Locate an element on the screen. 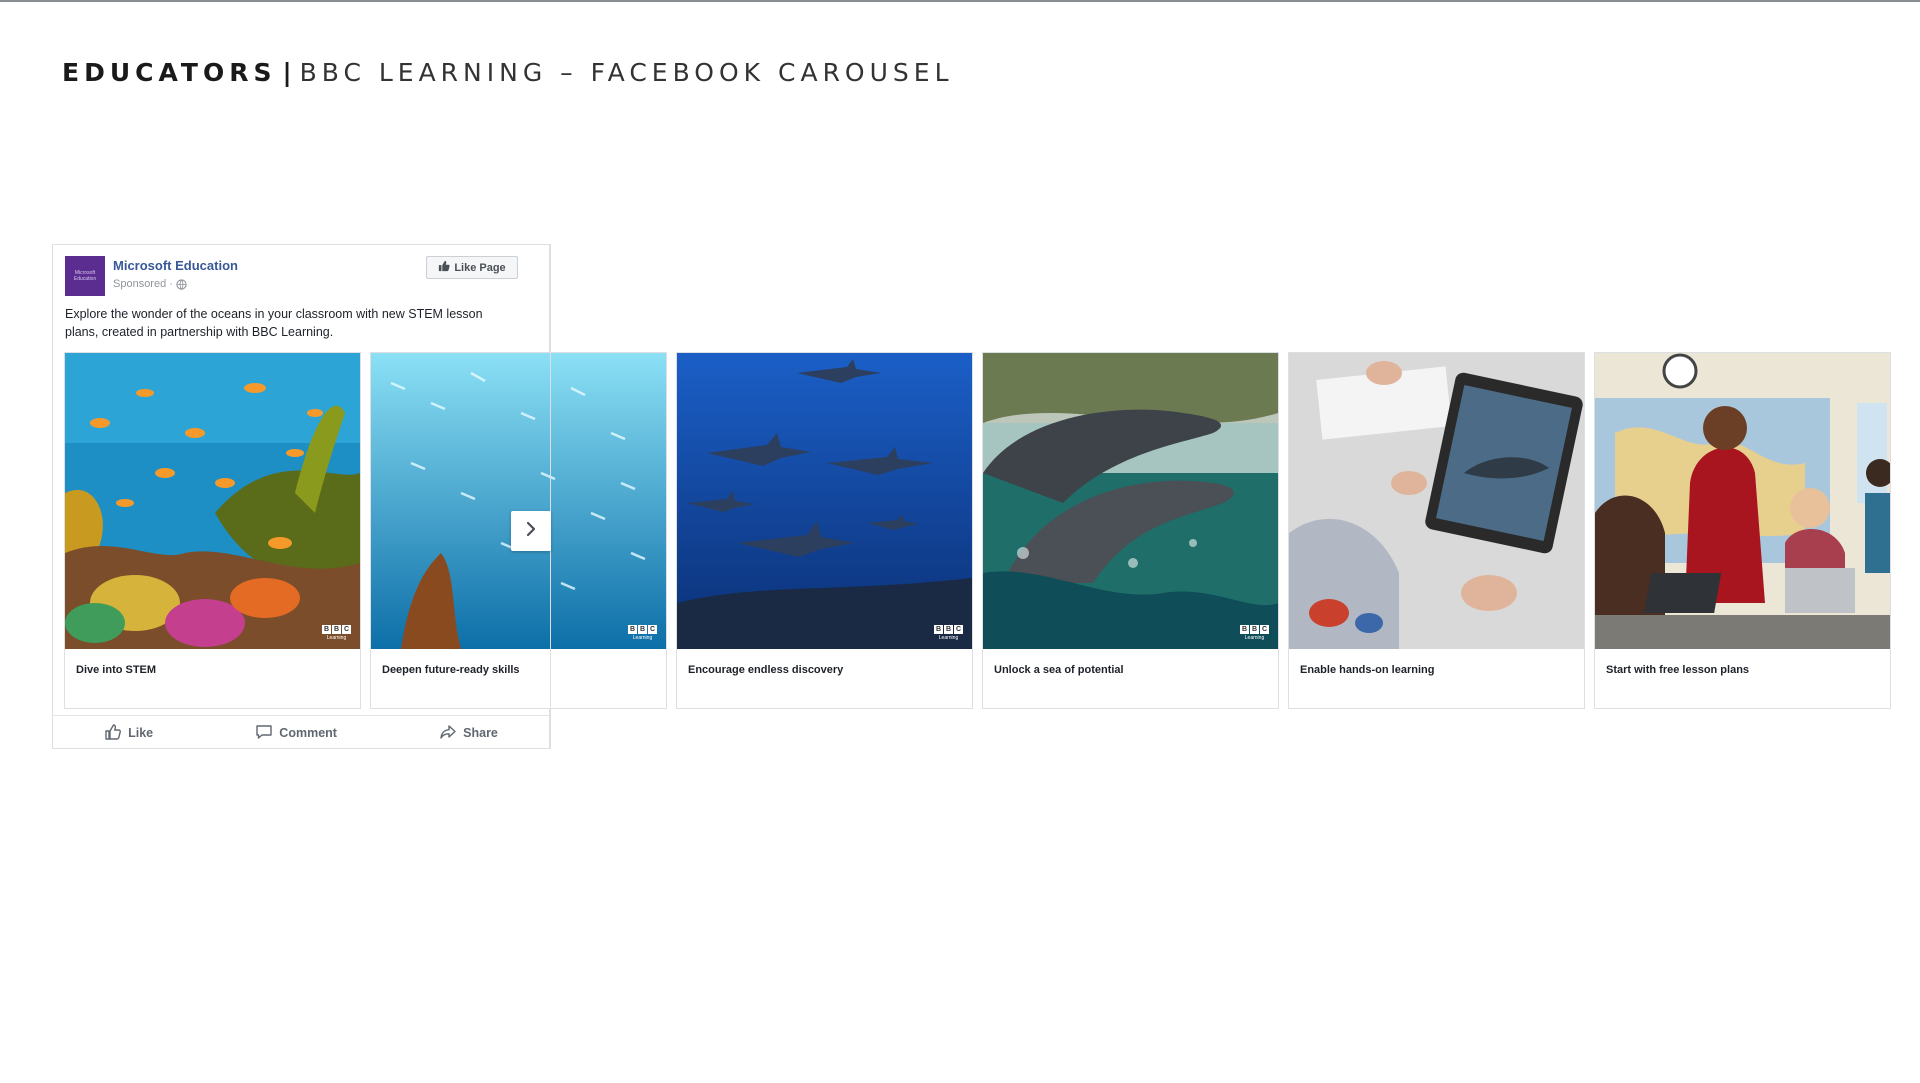 The height and width of the screenshot is (1083, 1920). sharks-image: BBC Learning is located at coordinates (824, 501).